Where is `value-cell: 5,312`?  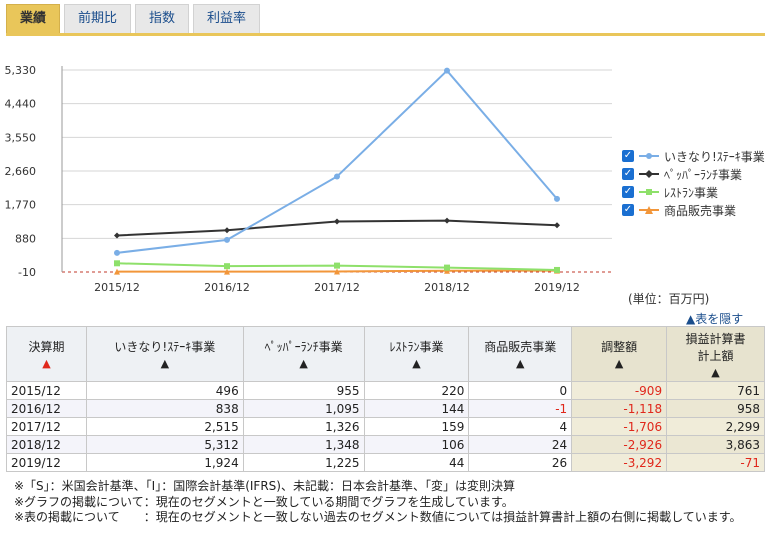 value-cell: 5,312 is located at coordinates (164, 444).